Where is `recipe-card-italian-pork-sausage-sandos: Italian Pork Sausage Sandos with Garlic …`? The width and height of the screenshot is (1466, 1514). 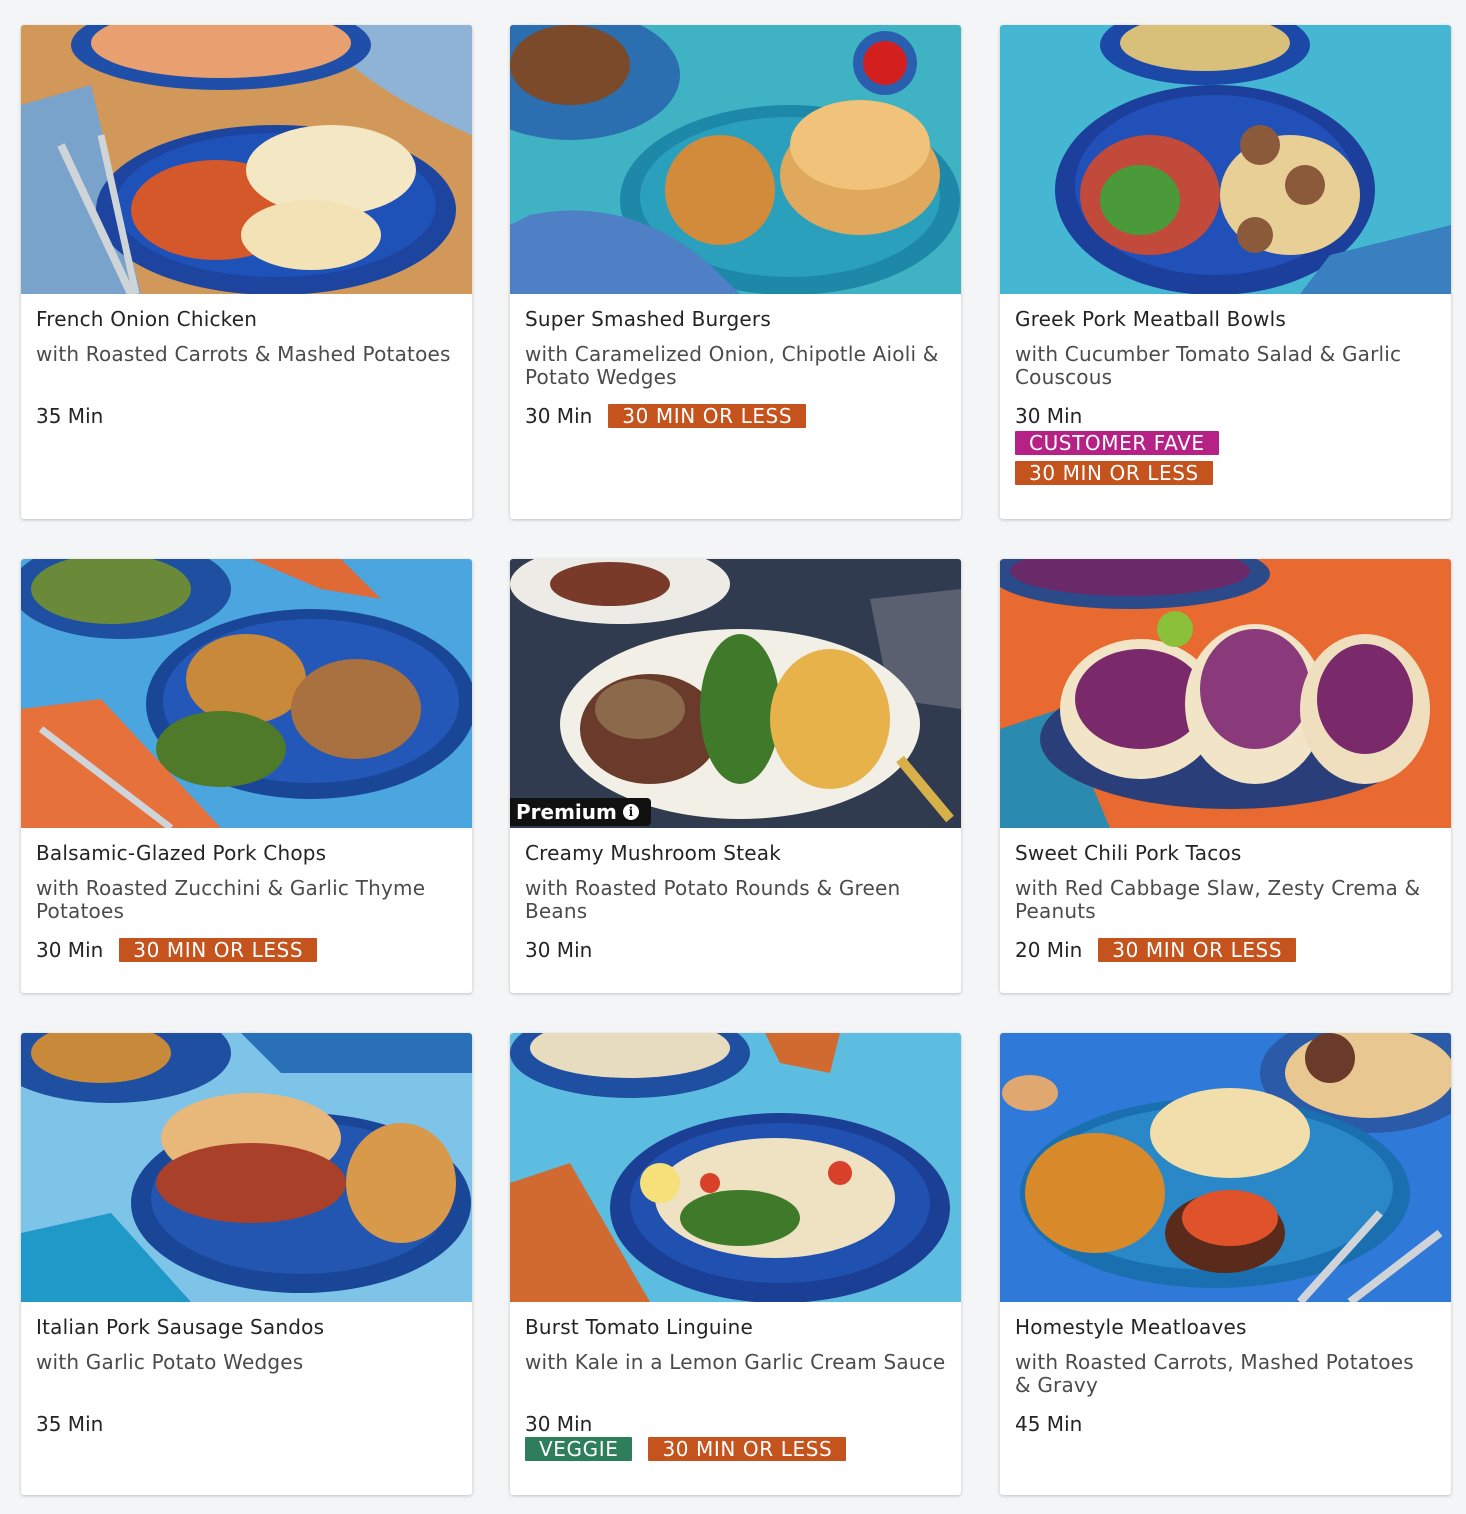
recipe-card-italian-pork-sausage-sandos: Italian Pork Sausage Sandos with Garlic … is located at coordinates (246, 1264).